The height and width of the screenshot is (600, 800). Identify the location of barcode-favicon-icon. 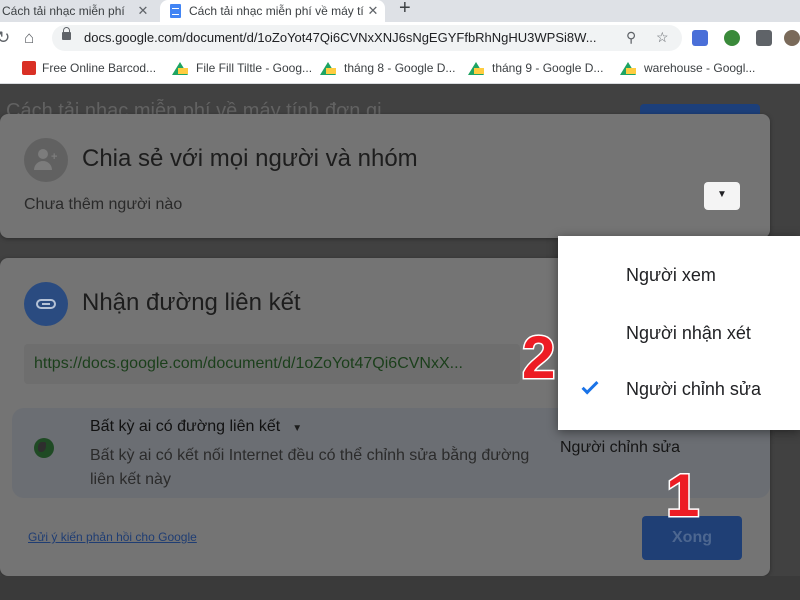
(29, 68).